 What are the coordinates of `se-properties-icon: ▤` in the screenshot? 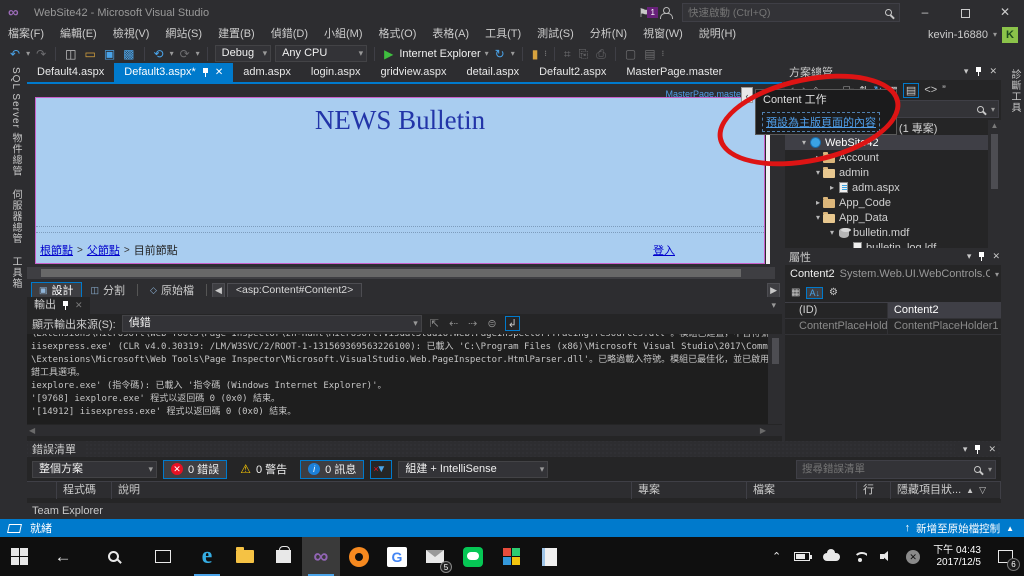 It's located at (911, 90).